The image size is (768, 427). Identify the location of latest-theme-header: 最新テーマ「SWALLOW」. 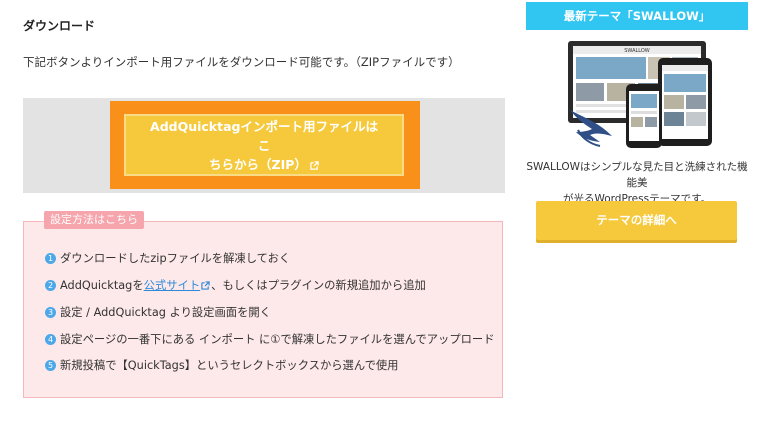
(637, 16).